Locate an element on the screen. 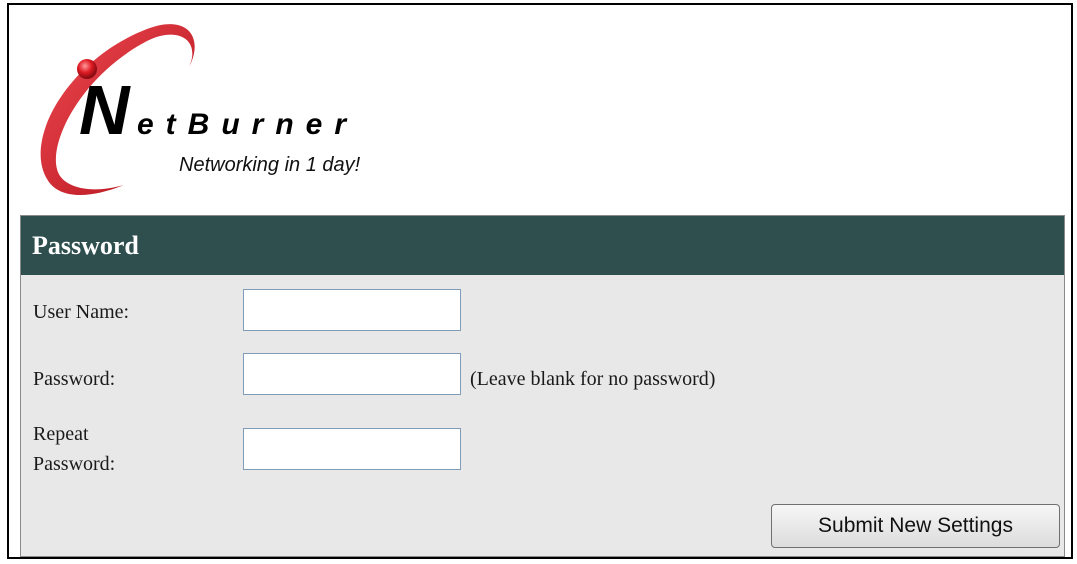 This screenshot has height=564, width=1077. submit-settings-button: Submit New Settings is located at coordinates (915, 526).